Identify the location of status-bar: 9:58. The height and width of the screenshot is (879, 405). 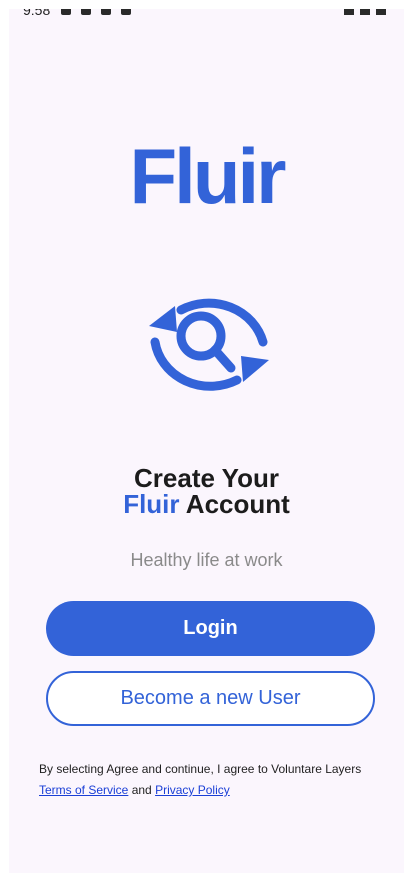
(206, 14).